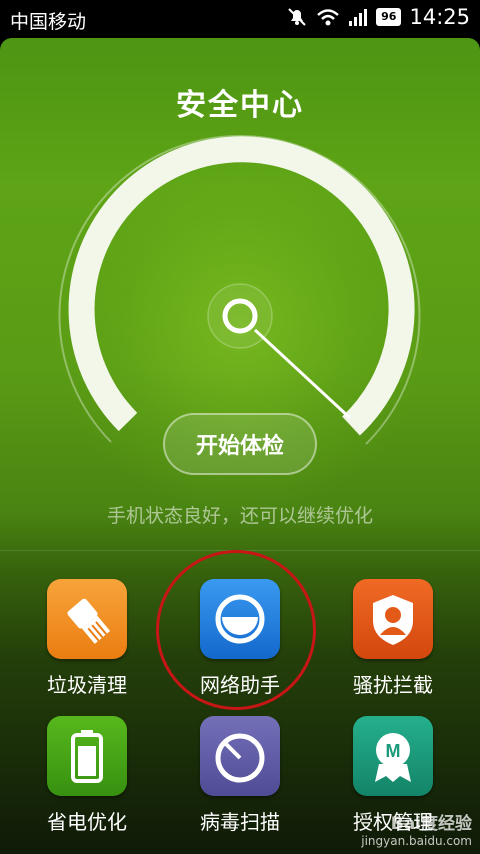 This screenshot has height=854, width=480. I want to click on tool-power-saving: 省电优化, so click(87, 775).